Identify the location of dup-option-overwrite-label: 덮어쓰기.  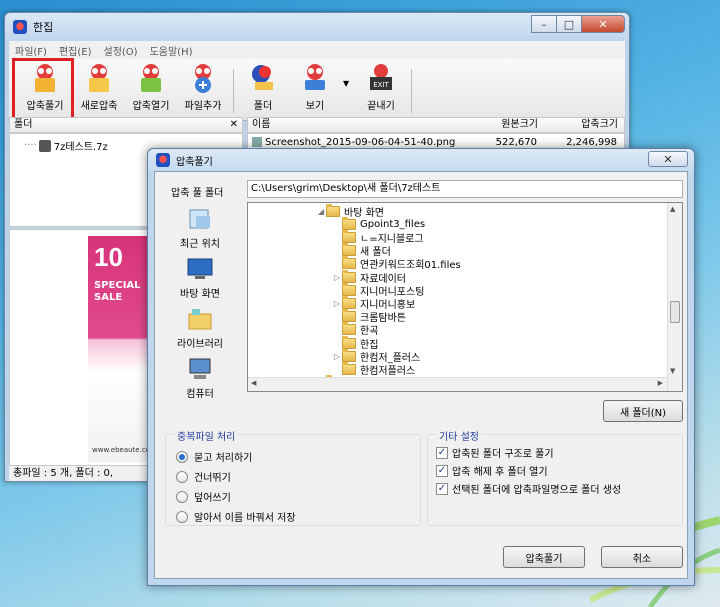
(212, 498).